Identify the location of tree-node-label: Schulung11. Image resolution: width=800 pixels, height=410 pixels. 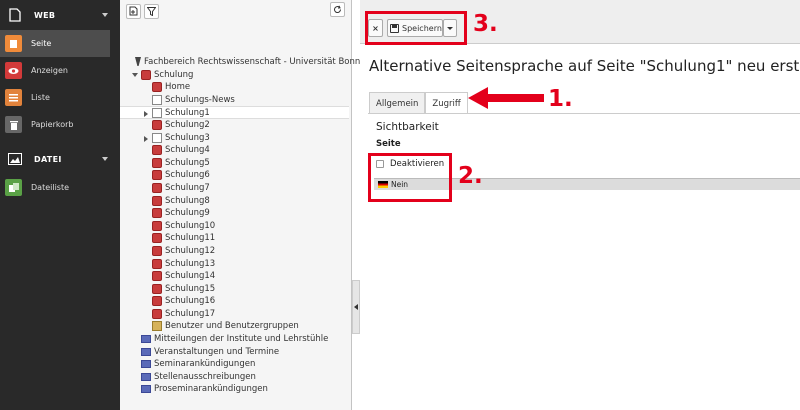
(190, 238).